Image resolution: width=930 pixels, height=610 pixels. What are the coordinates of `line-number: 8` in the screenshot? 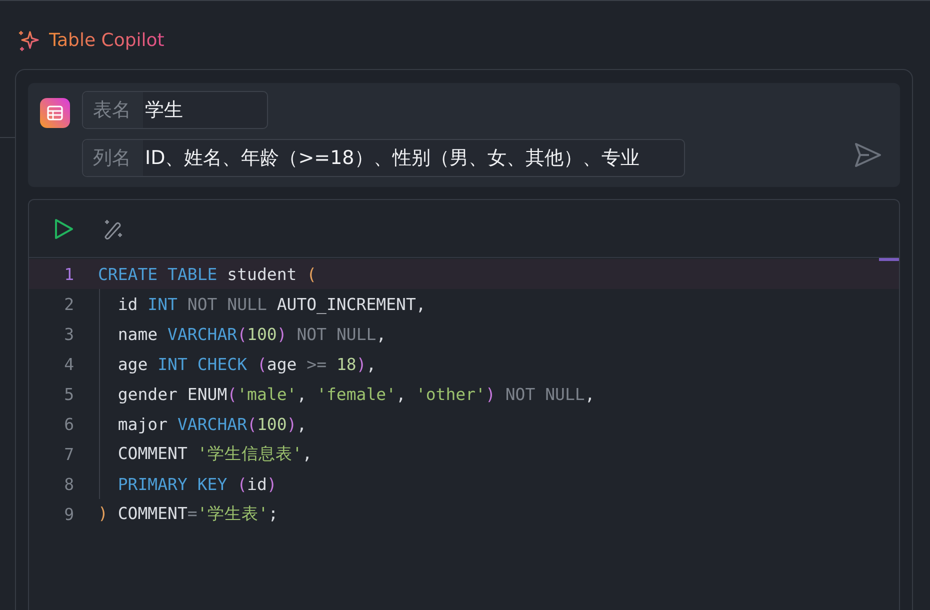 It's located at (69, 484).